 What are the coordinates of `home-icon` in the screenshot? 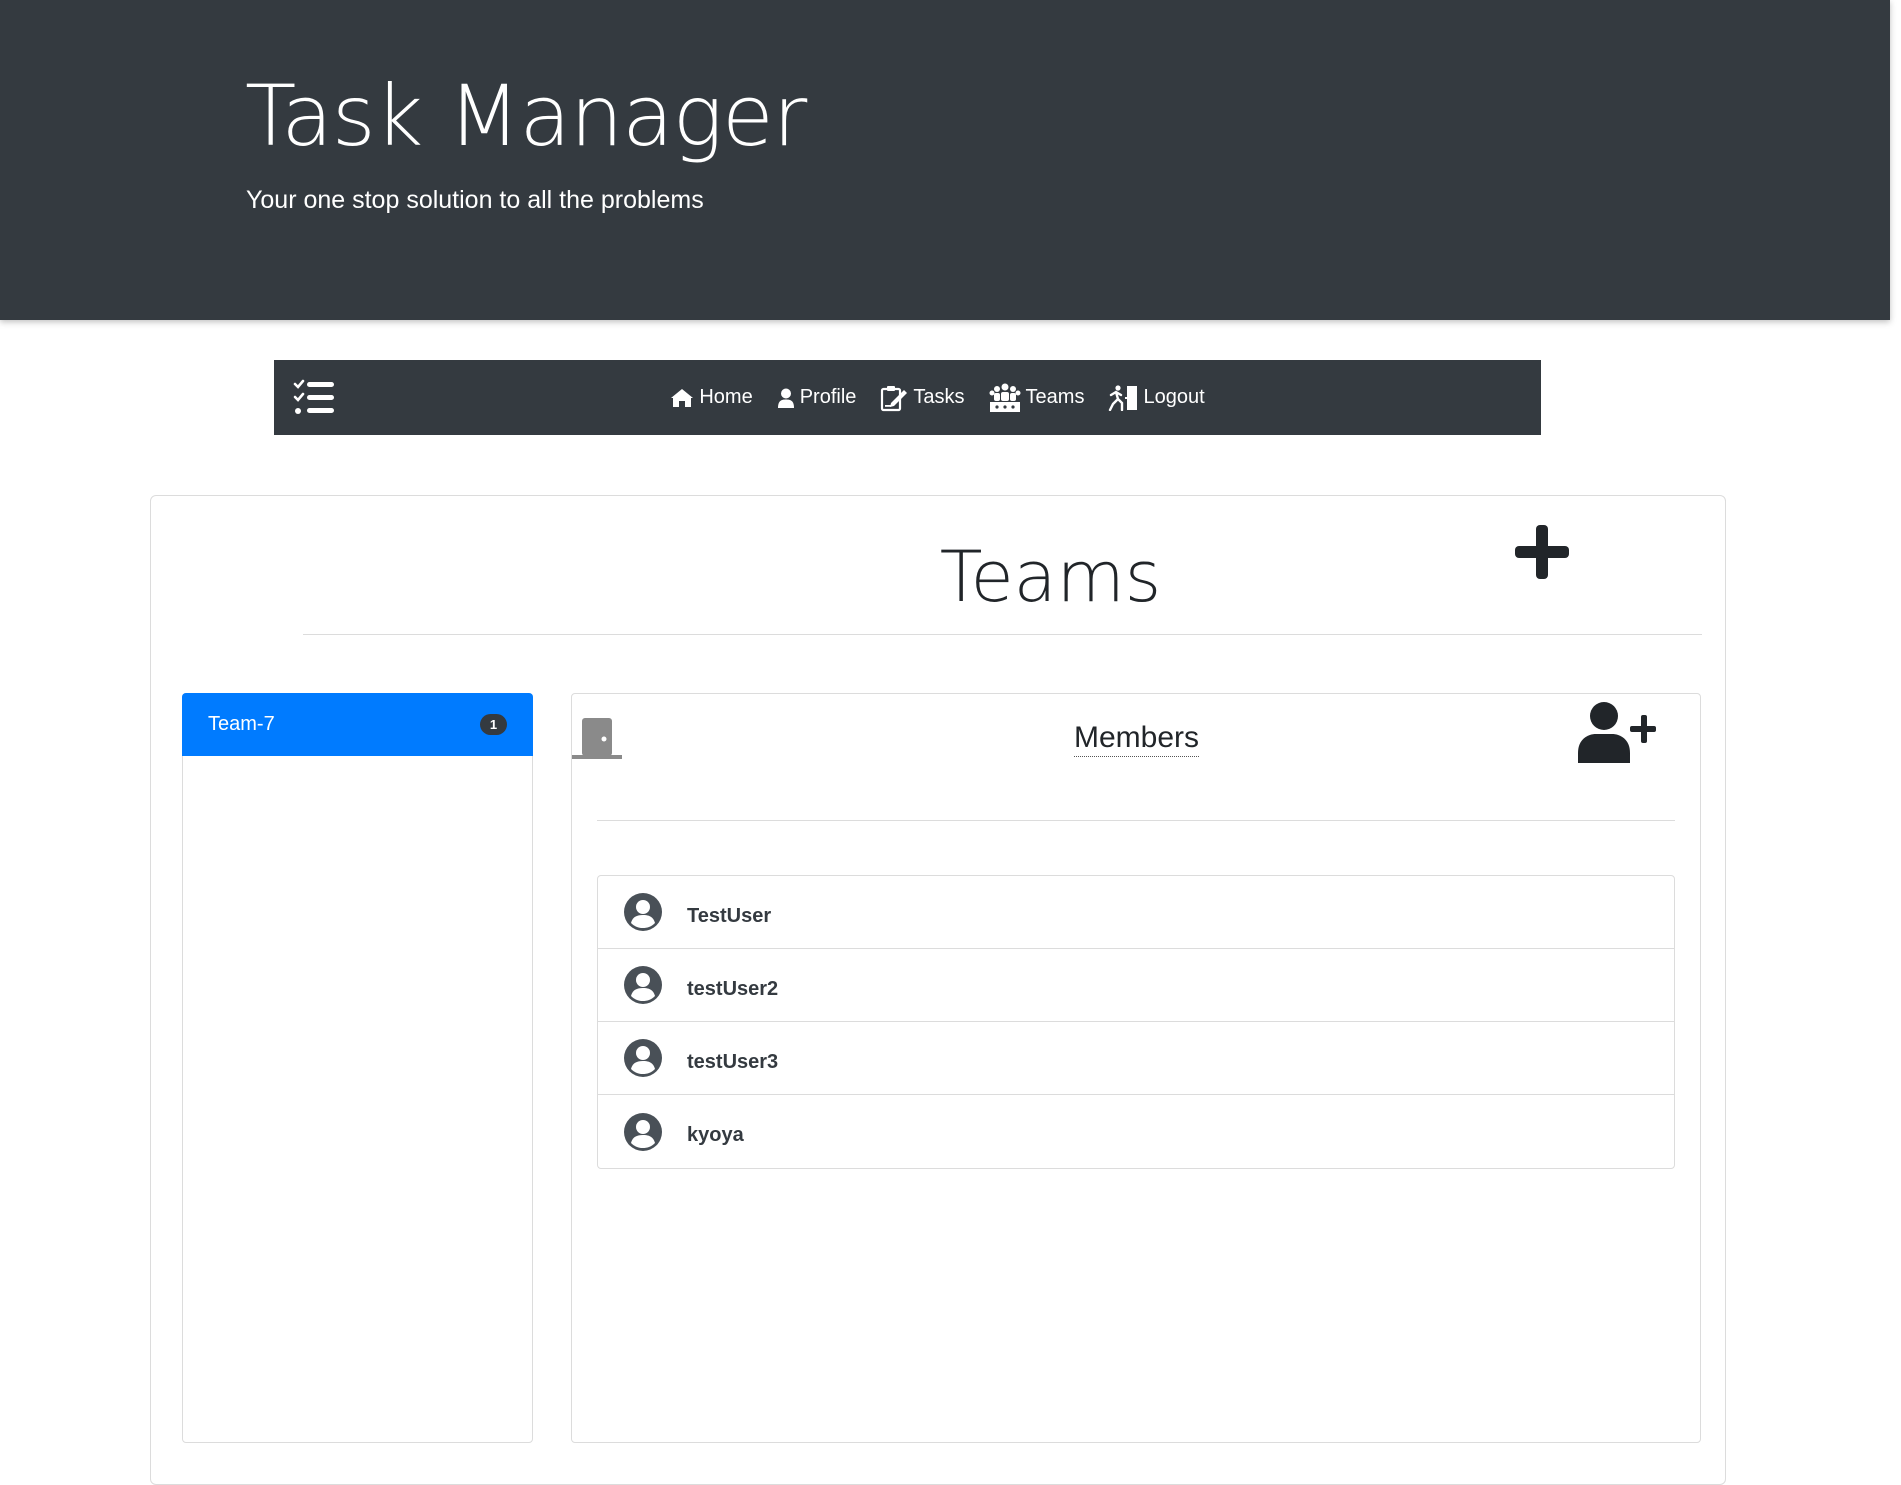 It's located at (682, 398).